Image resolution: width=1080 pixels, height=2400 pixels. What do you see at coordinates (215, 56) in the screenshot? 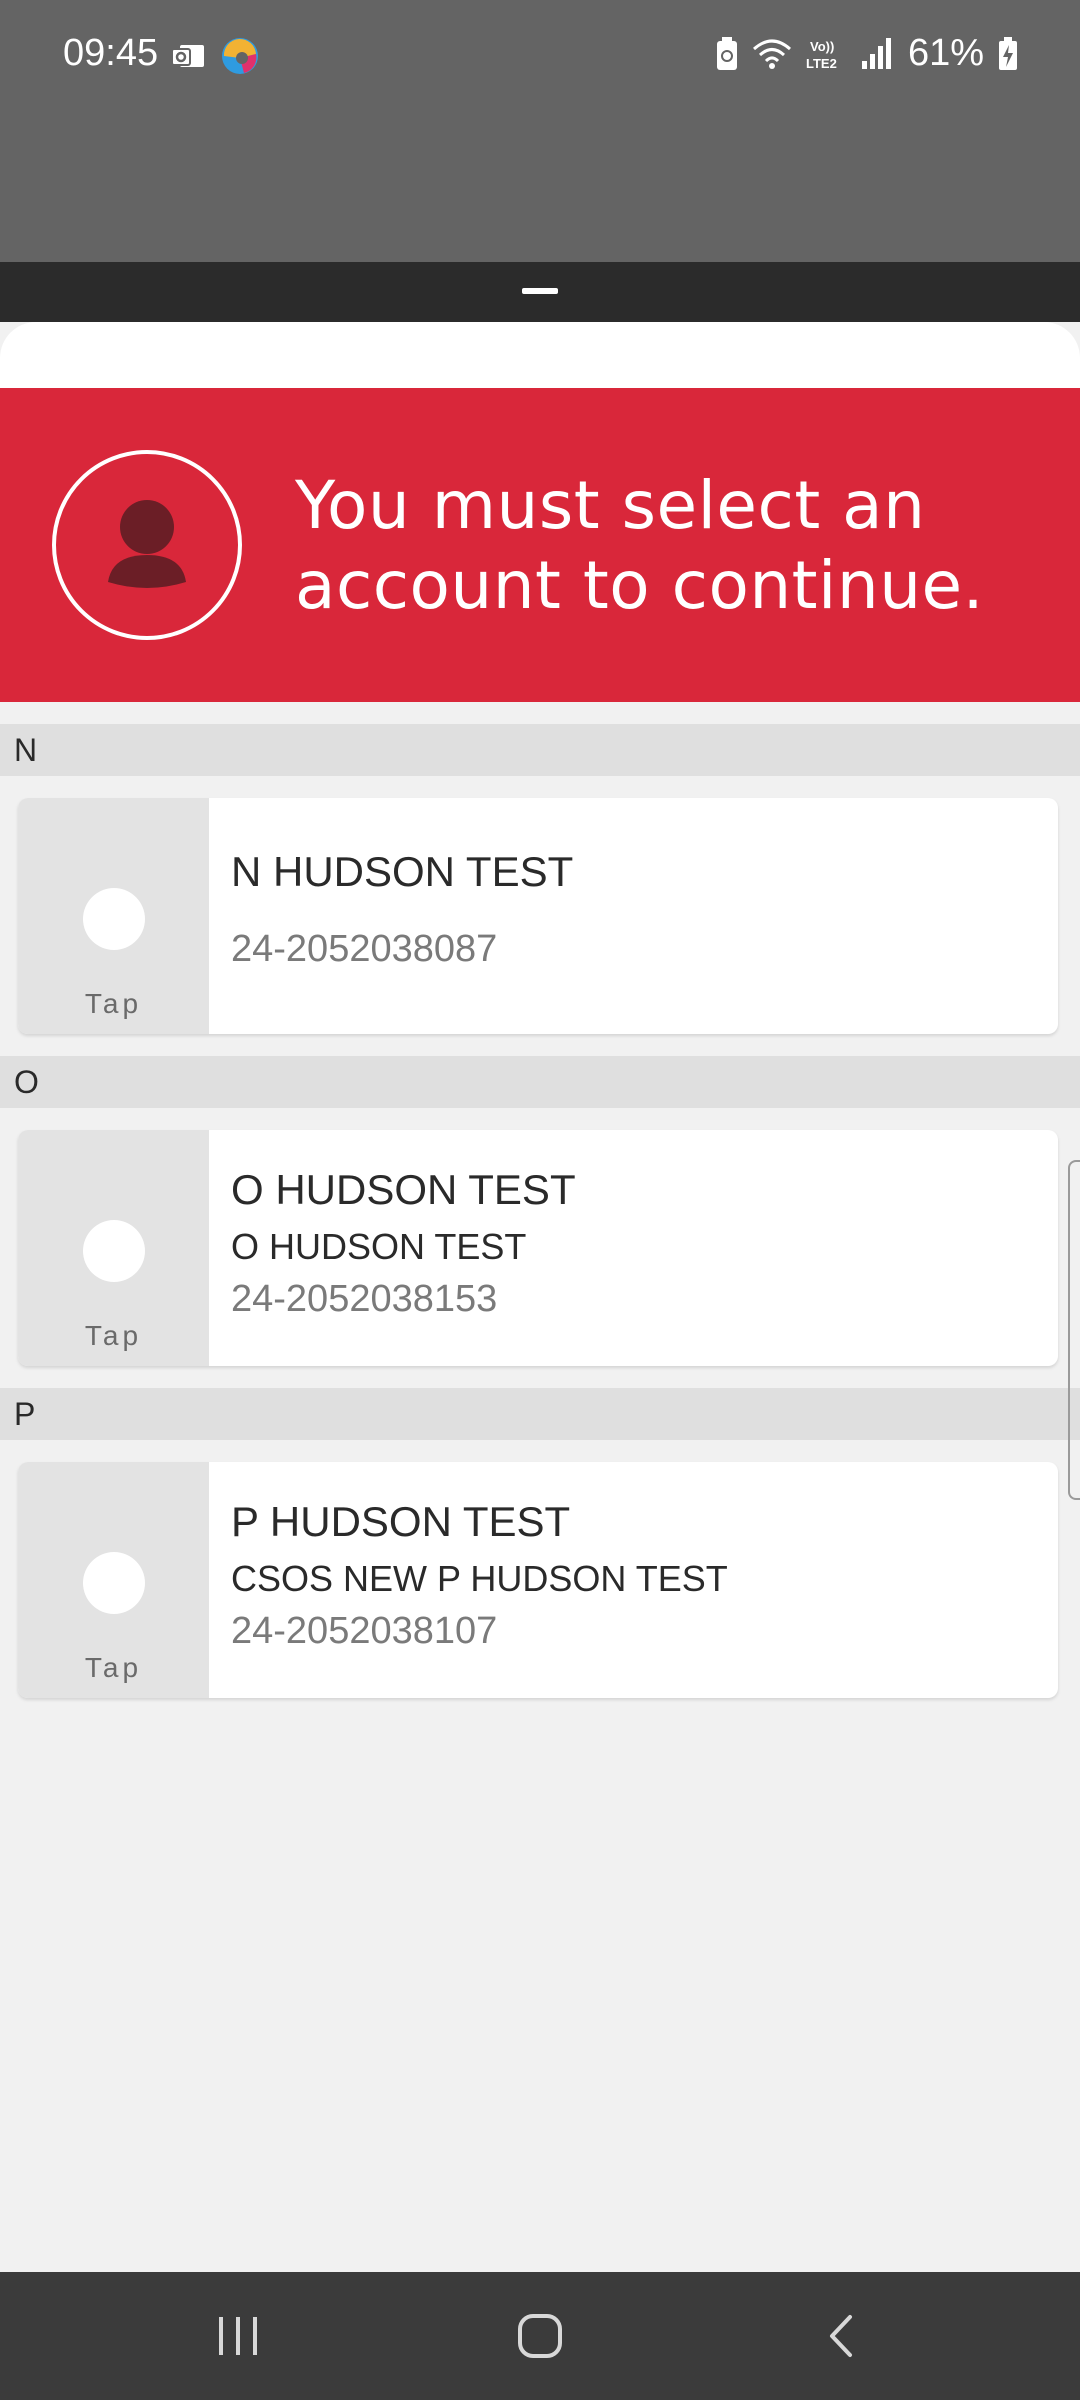
I see `notification-icons` at bounding box center [215, 56].